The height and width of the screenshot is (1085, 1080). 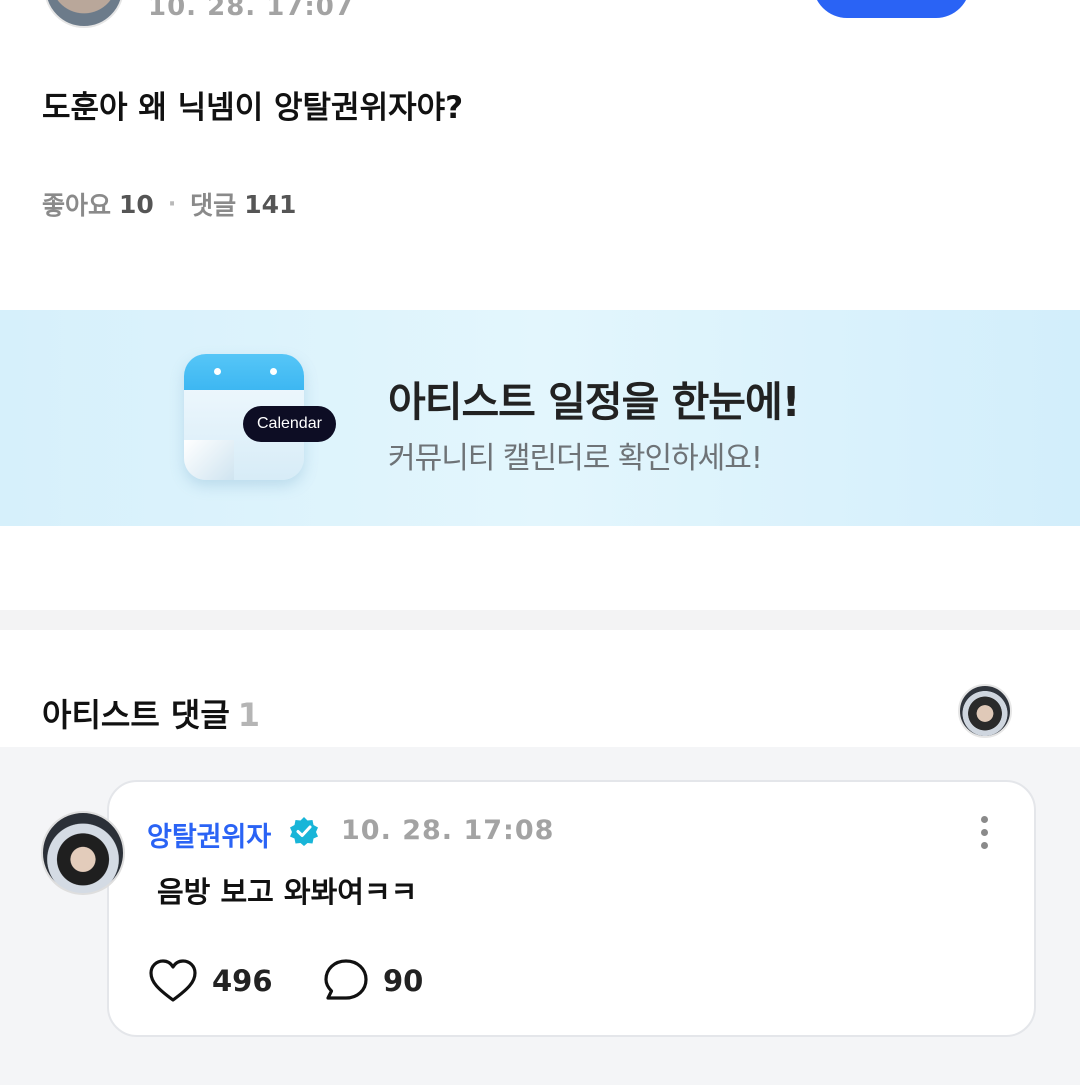 I want to click on comment-more-icon, so click(x=984, y=832).